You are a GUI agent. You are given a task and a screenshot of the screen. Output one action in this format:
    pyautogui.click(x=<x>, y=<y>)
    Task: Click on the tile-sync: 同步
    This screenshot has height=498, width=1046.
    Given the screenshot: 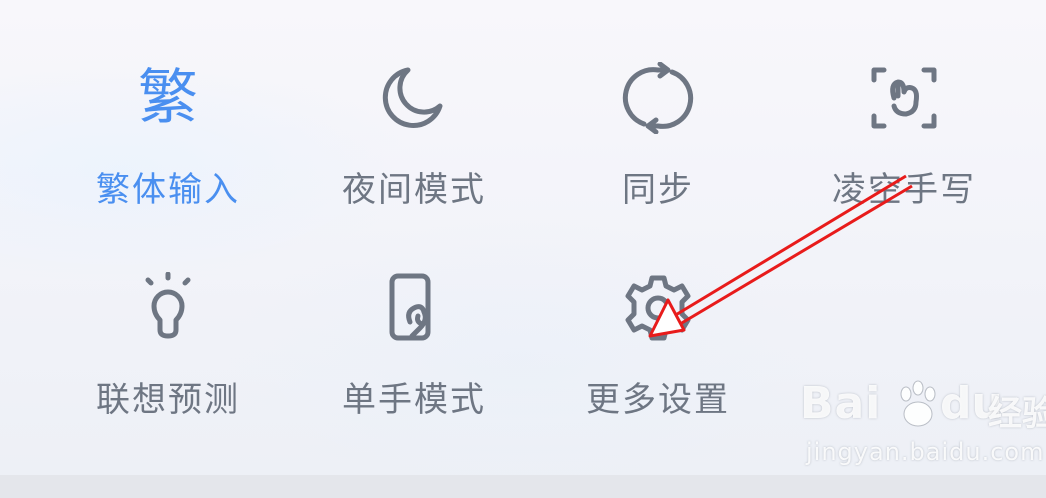 What is the action you would take?
    pyautogui.click(x=658, y=148)
    